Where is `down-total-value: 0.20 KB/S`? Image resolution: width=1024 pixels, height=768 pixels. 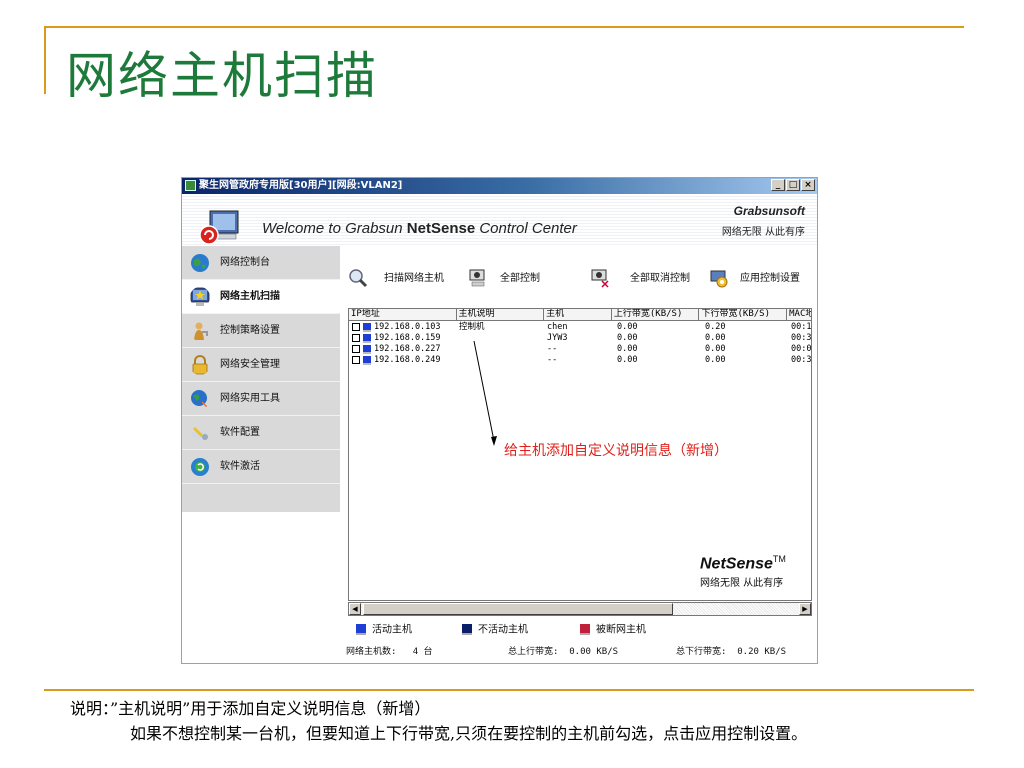 down-total-value: 0.20 KB/S is located at coordinates (762, 652).